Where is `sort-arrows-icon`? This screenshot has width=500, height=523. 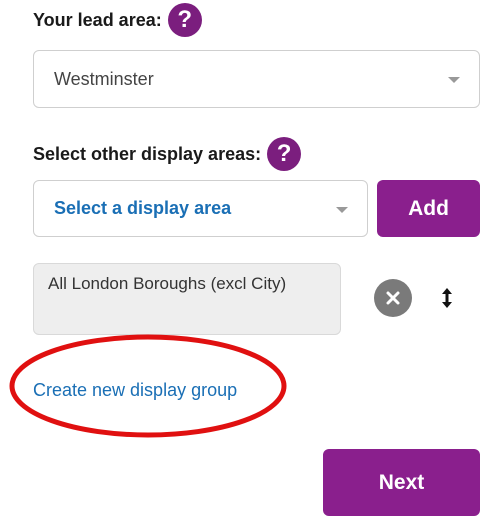
sort-arrows-icon is located at coordinates (447, 298).